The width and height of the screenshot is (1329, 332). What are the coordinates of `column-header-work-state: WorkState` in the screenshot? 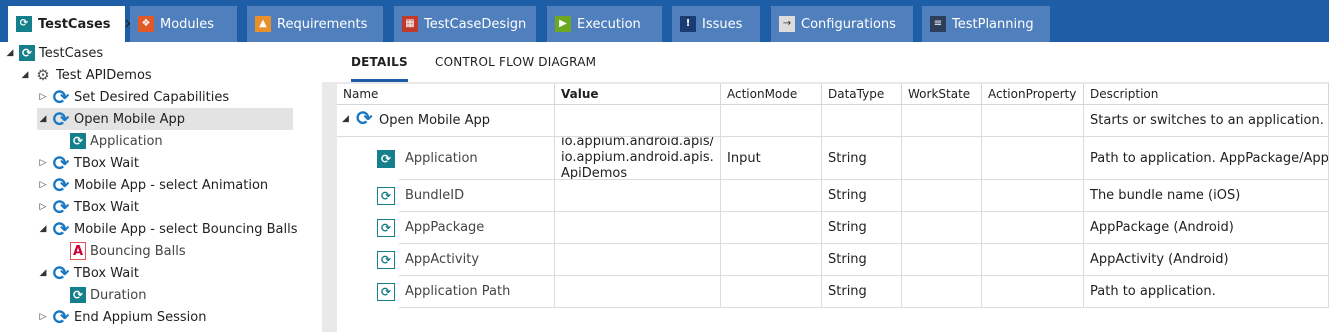 It's located at (942, 94).